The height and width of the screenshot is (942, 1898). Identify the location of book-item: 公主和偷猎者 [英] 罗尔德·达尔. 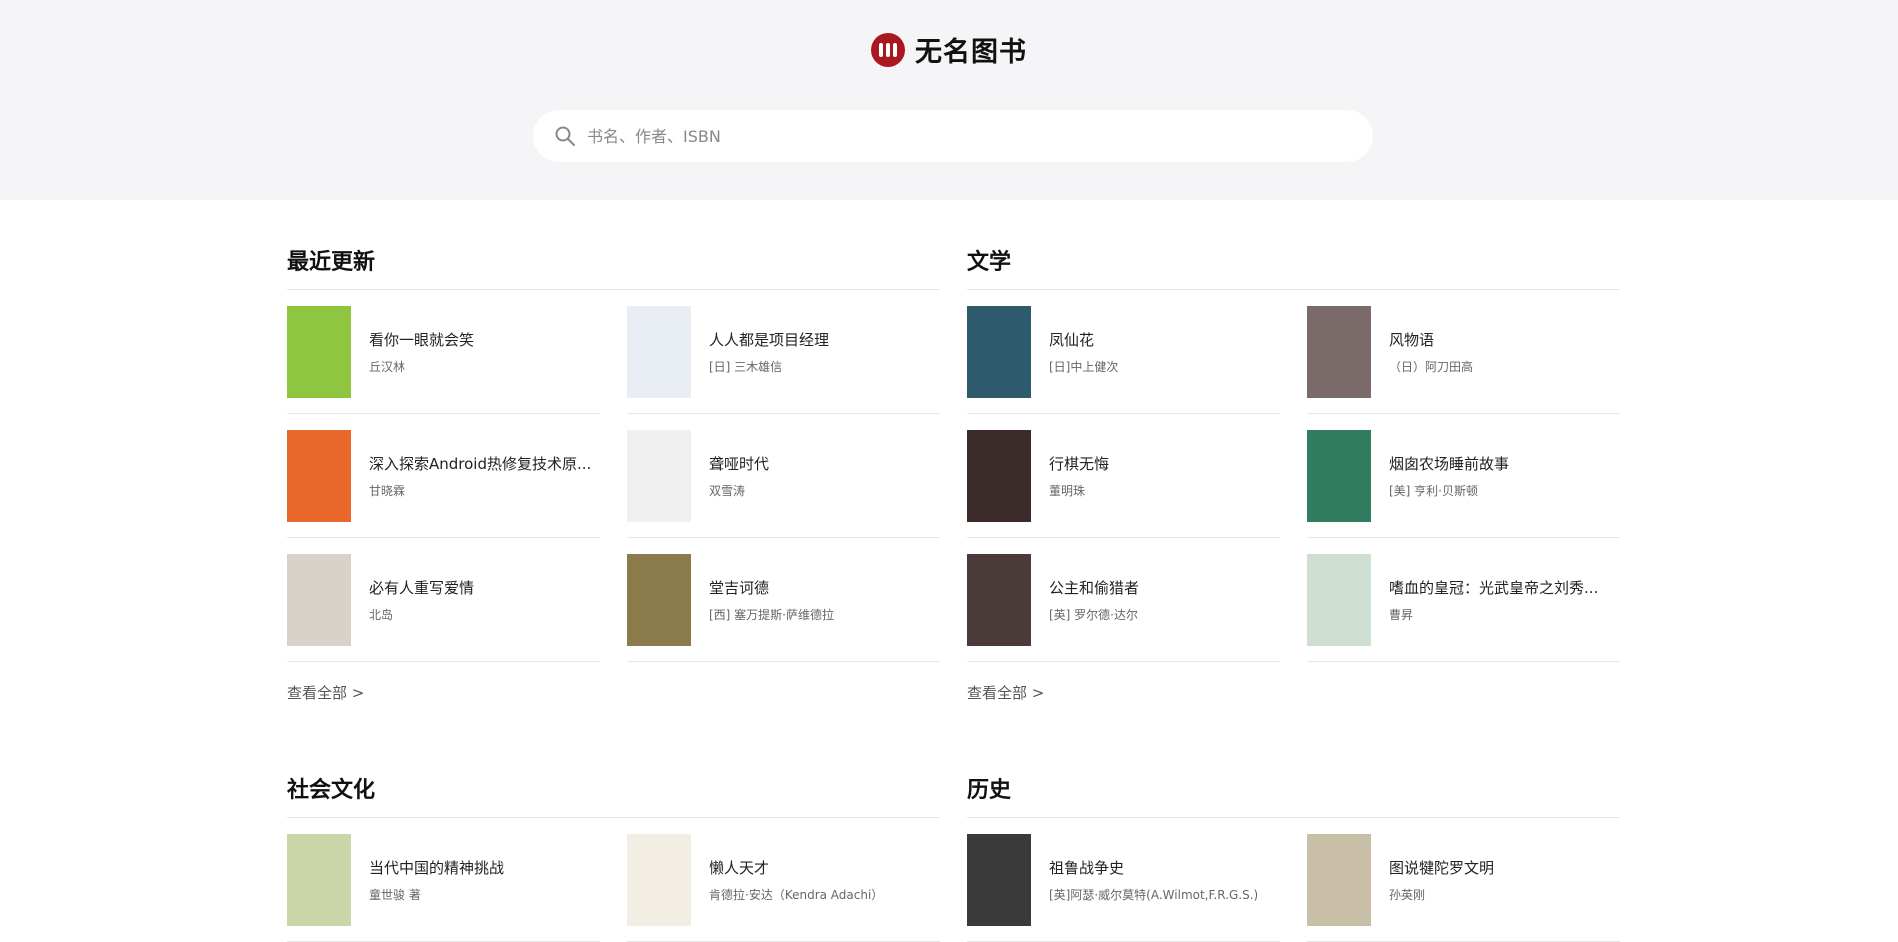
(1123, 600).